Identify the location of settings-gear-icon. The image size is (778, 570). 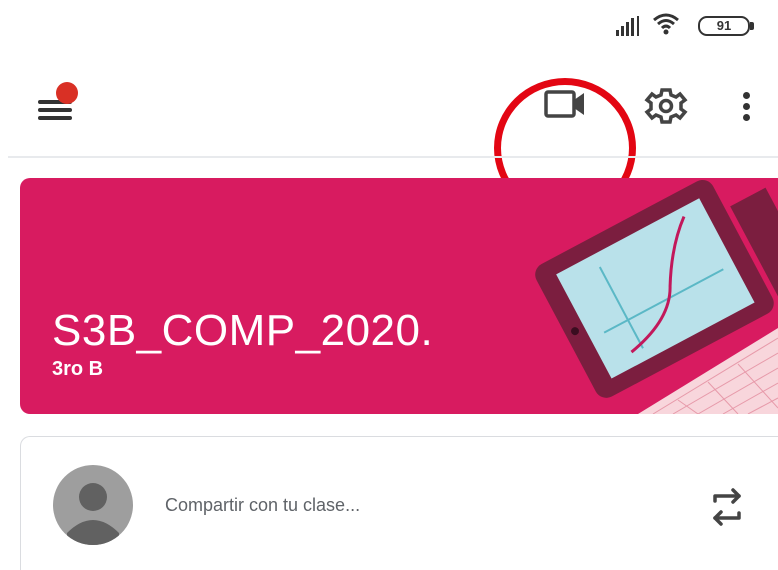
(666, 106).